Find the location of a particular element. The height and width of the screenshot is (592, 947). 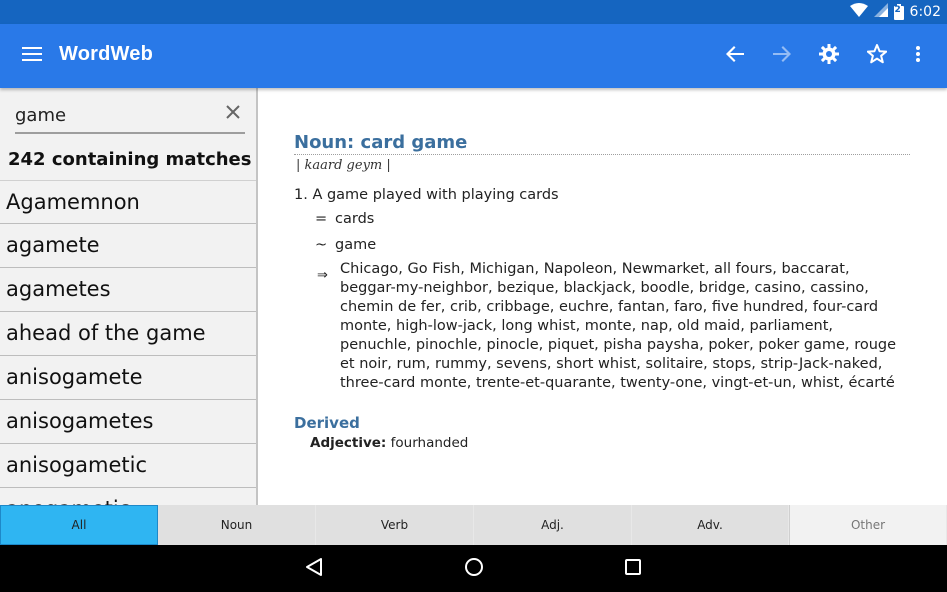

definition-text: 1. A game played with playing cards is located at coordinates (426, 195).